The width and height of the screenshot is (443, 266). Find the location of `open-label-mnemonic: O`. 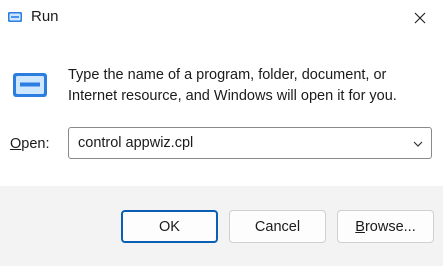

open-label-mnemonic: O is located at coordinates (16, 144).